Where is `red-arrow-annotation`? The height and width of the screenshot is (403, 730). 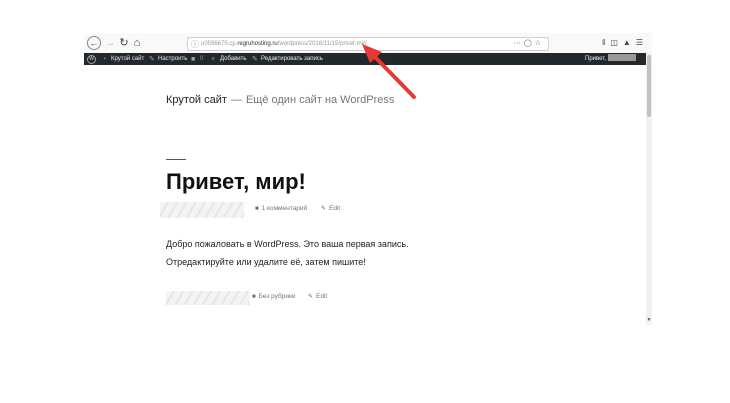
red-arrow-annotation is located at coordinates (389, 71).